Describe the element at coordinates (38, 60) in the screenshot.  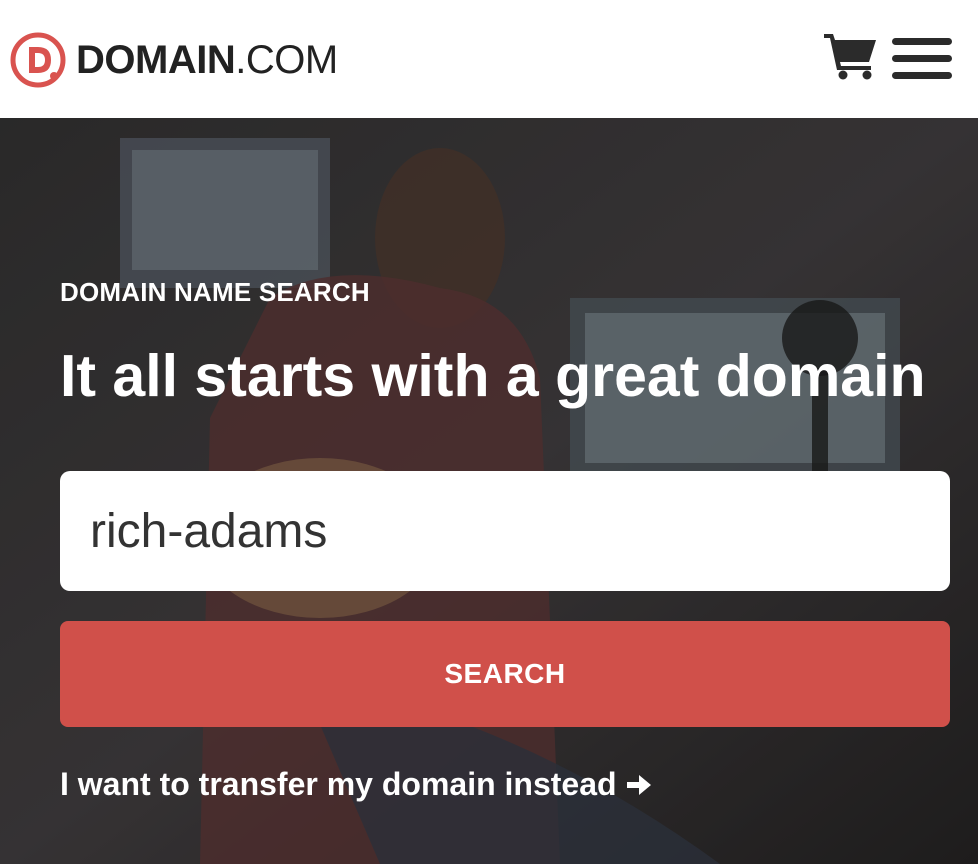
I see `logo-mark-icon` at that location.